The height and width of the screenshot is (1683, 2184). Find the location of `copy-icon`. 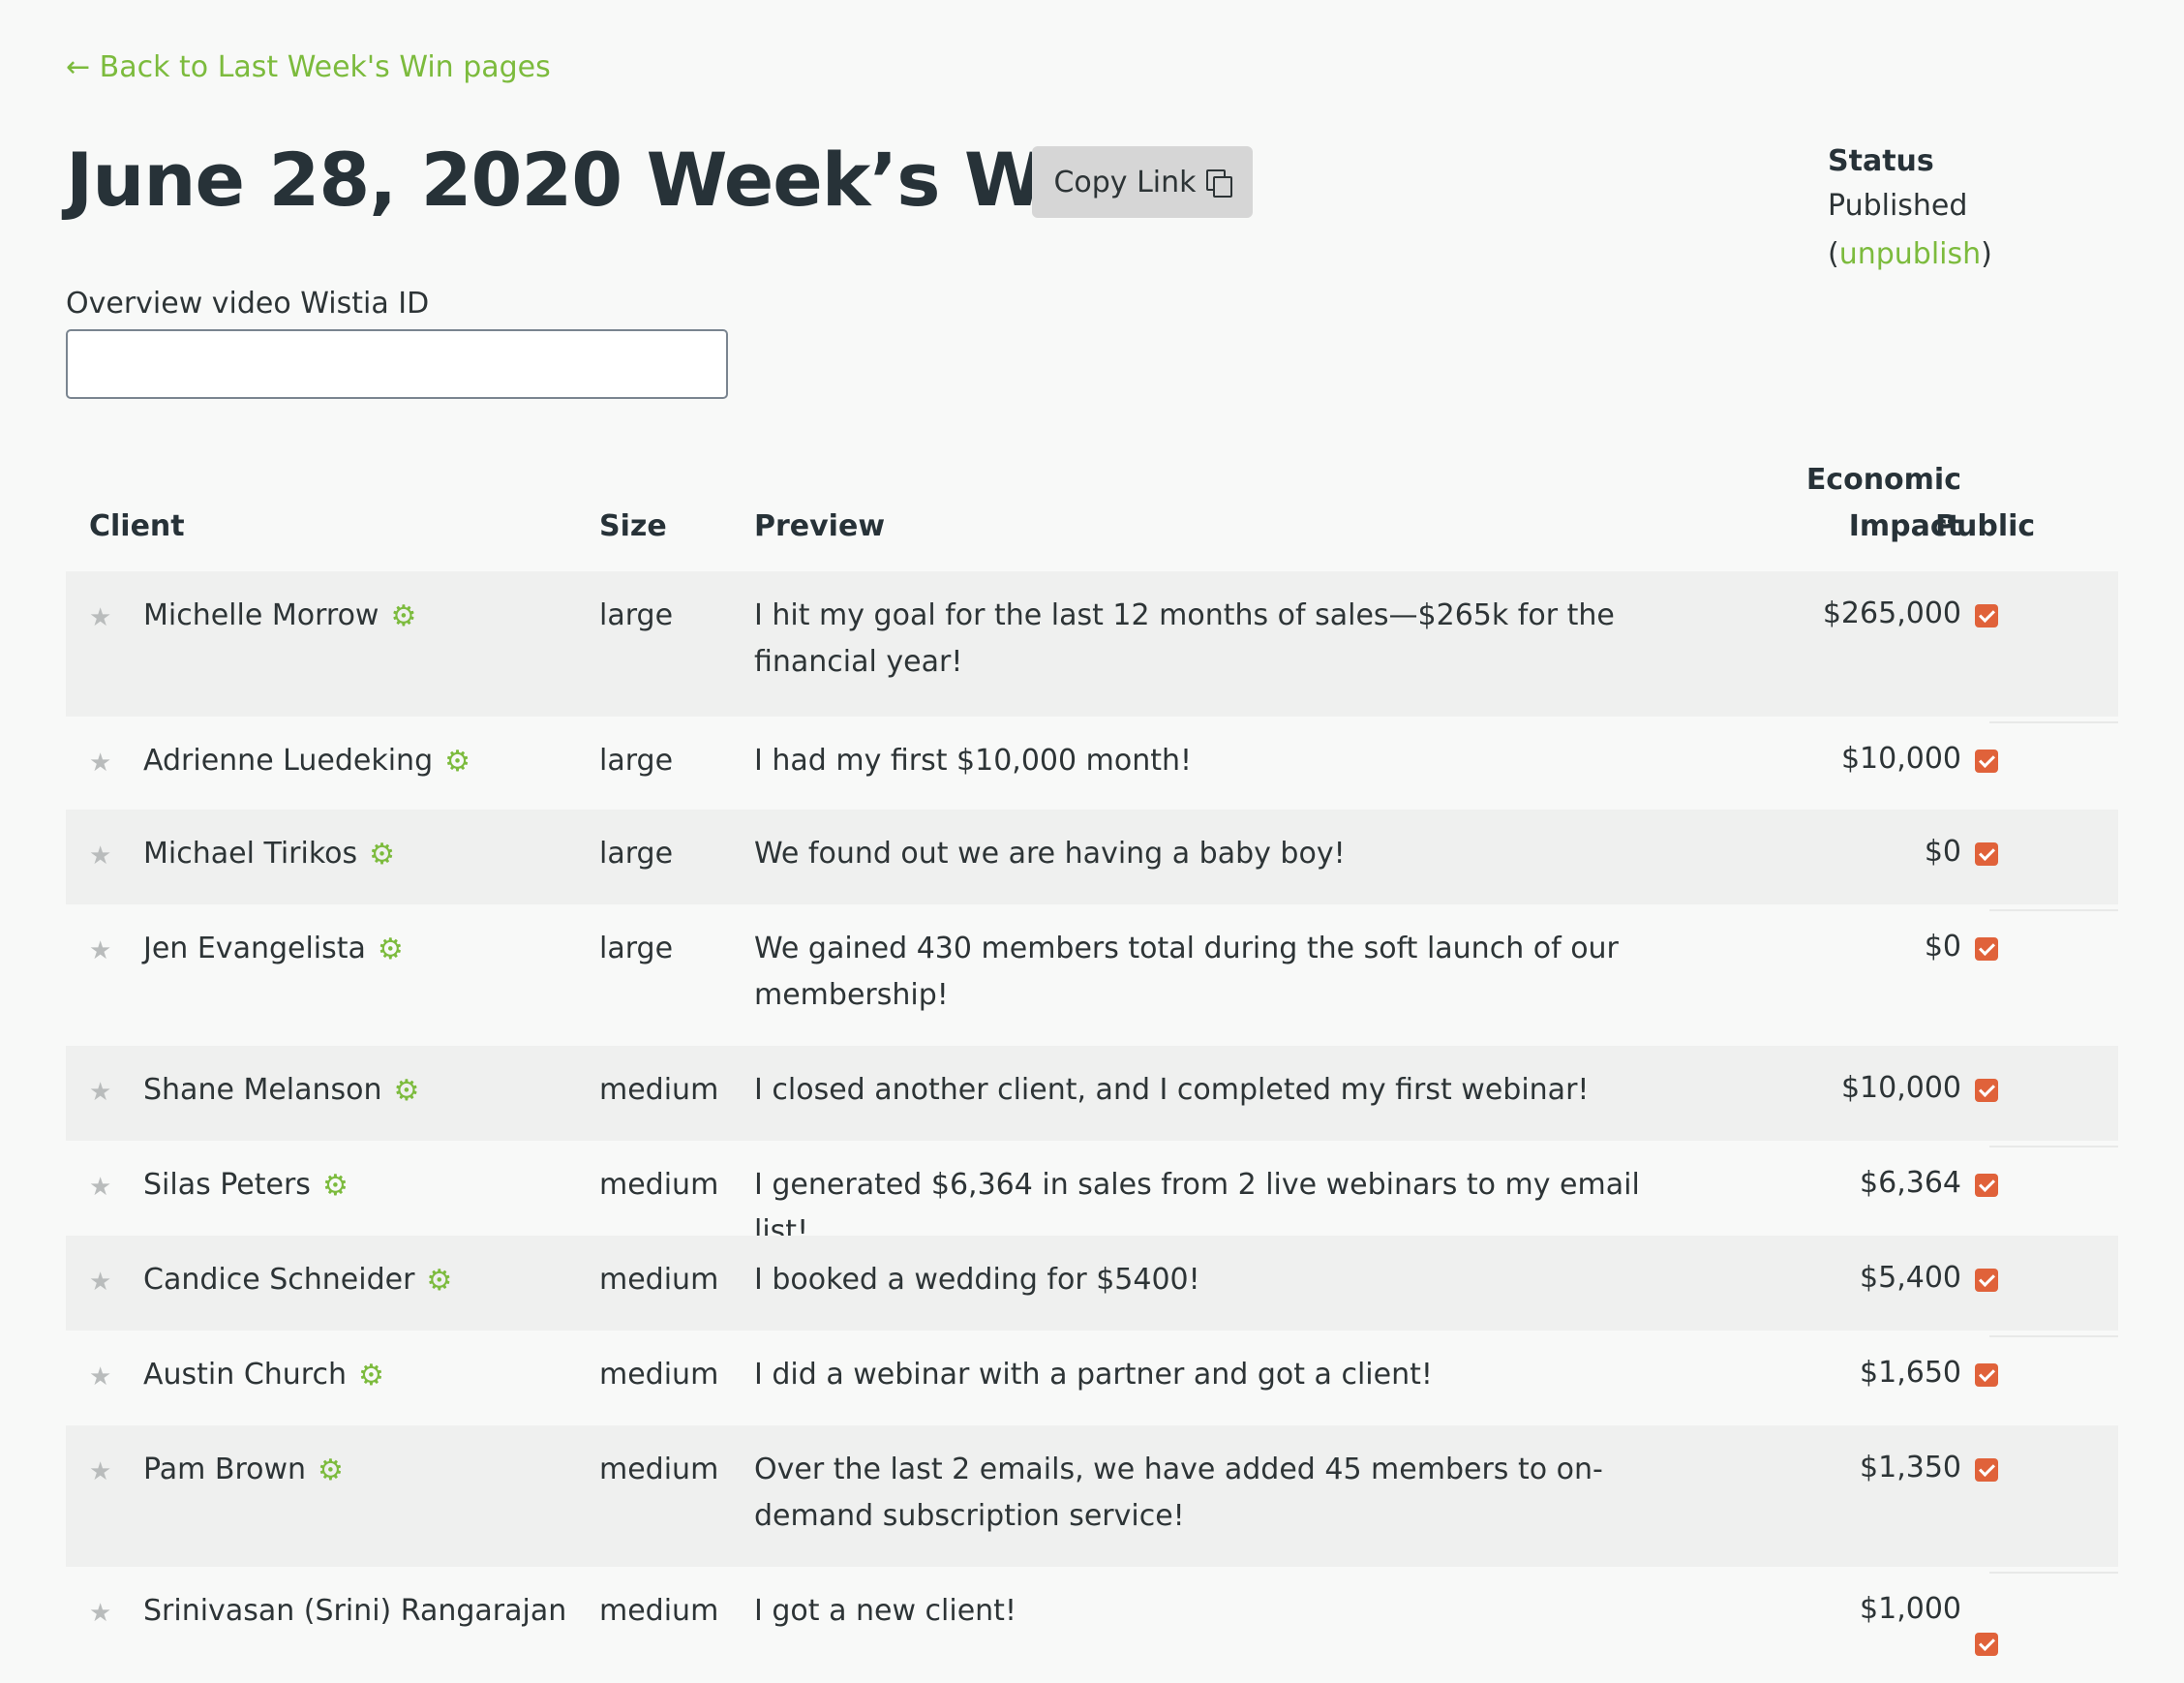

copy-icon is located at coordinates (1218, 184).